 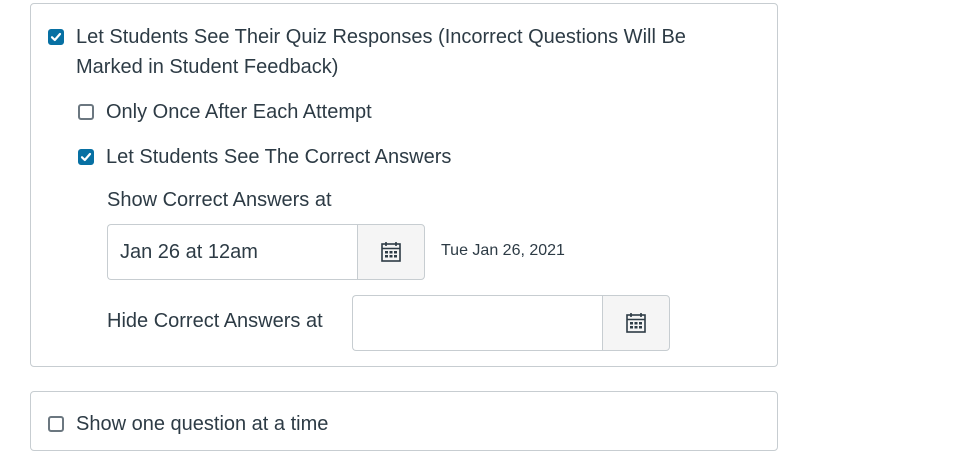 I want to click on only-once-checkbox, so click(x=86, y=112).